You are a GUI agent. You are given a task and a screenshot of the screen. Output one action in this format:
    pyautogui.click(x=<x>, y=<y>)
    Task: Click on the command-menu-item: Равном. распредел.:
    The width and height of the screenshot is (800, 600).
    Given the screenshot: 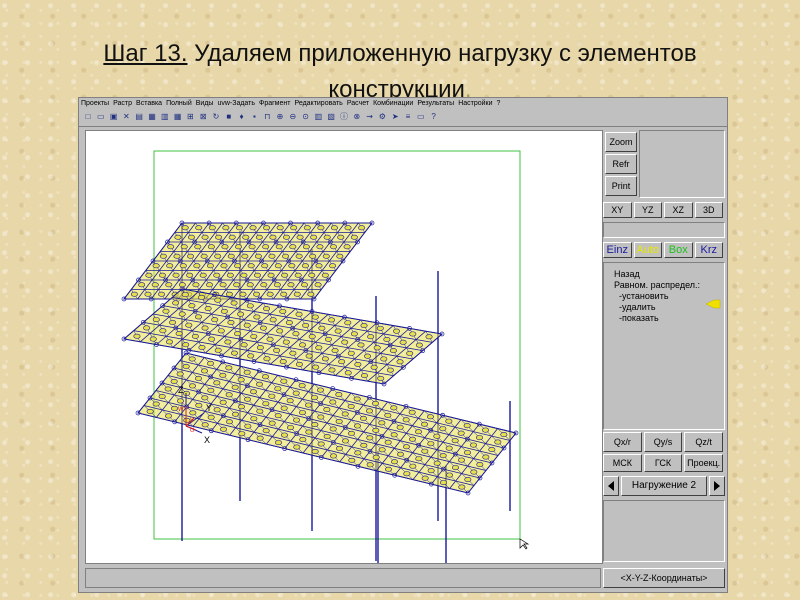 What is the action you would take?
    pyautogui.click(x=669, y=285)
    